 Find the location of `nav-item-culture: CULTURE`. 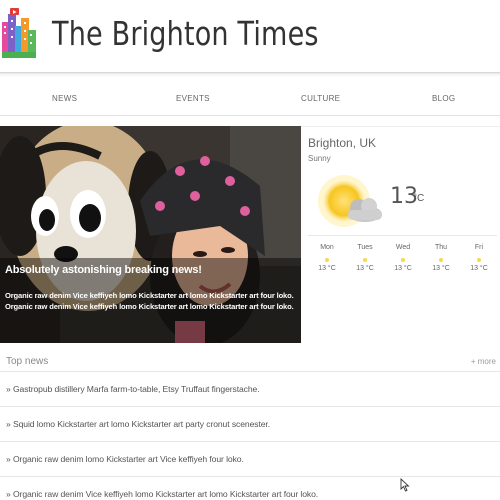

nav-item-culture: CULTURE is located at coordinates (320, 98).